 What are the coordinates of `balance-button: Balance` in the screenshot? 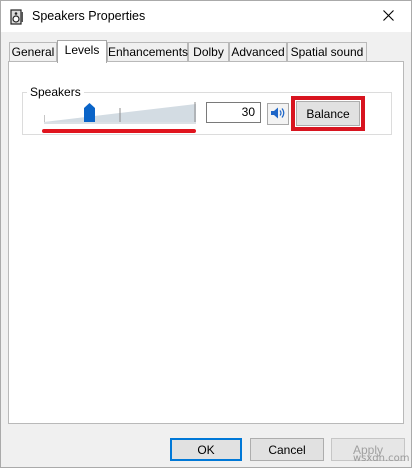 It's located at (328, 113).